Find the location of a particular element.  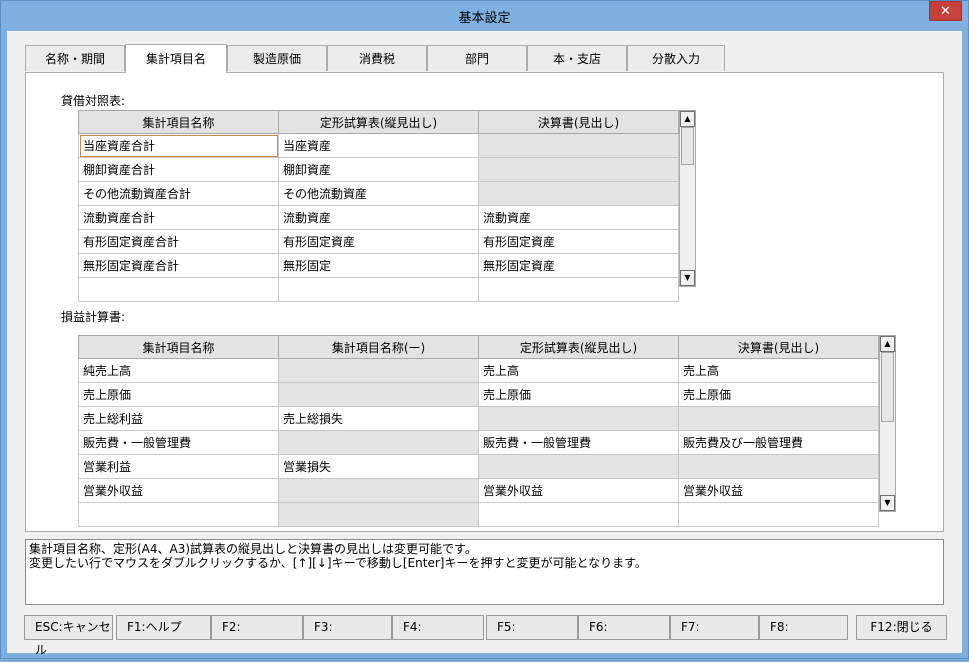

table-row: 流動資産合計 流動資産 流動資産 is located at coordinates (378, 217).